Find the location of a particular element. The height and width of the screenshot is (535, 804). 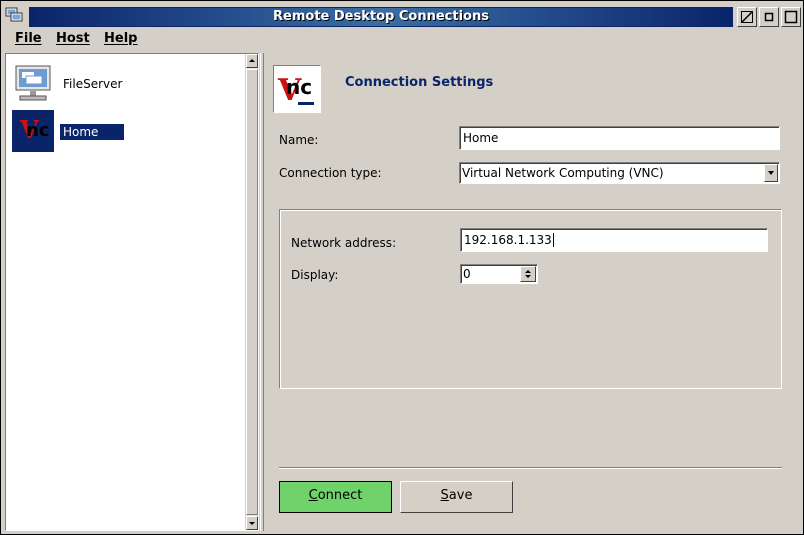

name-field: Home is located at coordinates (619, 138).